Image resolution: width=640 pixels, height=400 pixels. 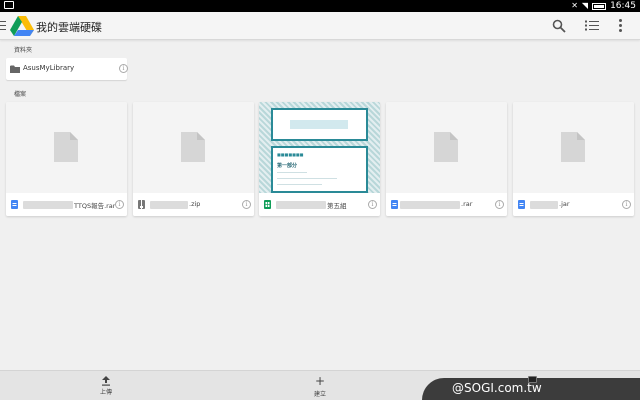 I want to click on file-card: .rar i, so click(x=446, y=159).